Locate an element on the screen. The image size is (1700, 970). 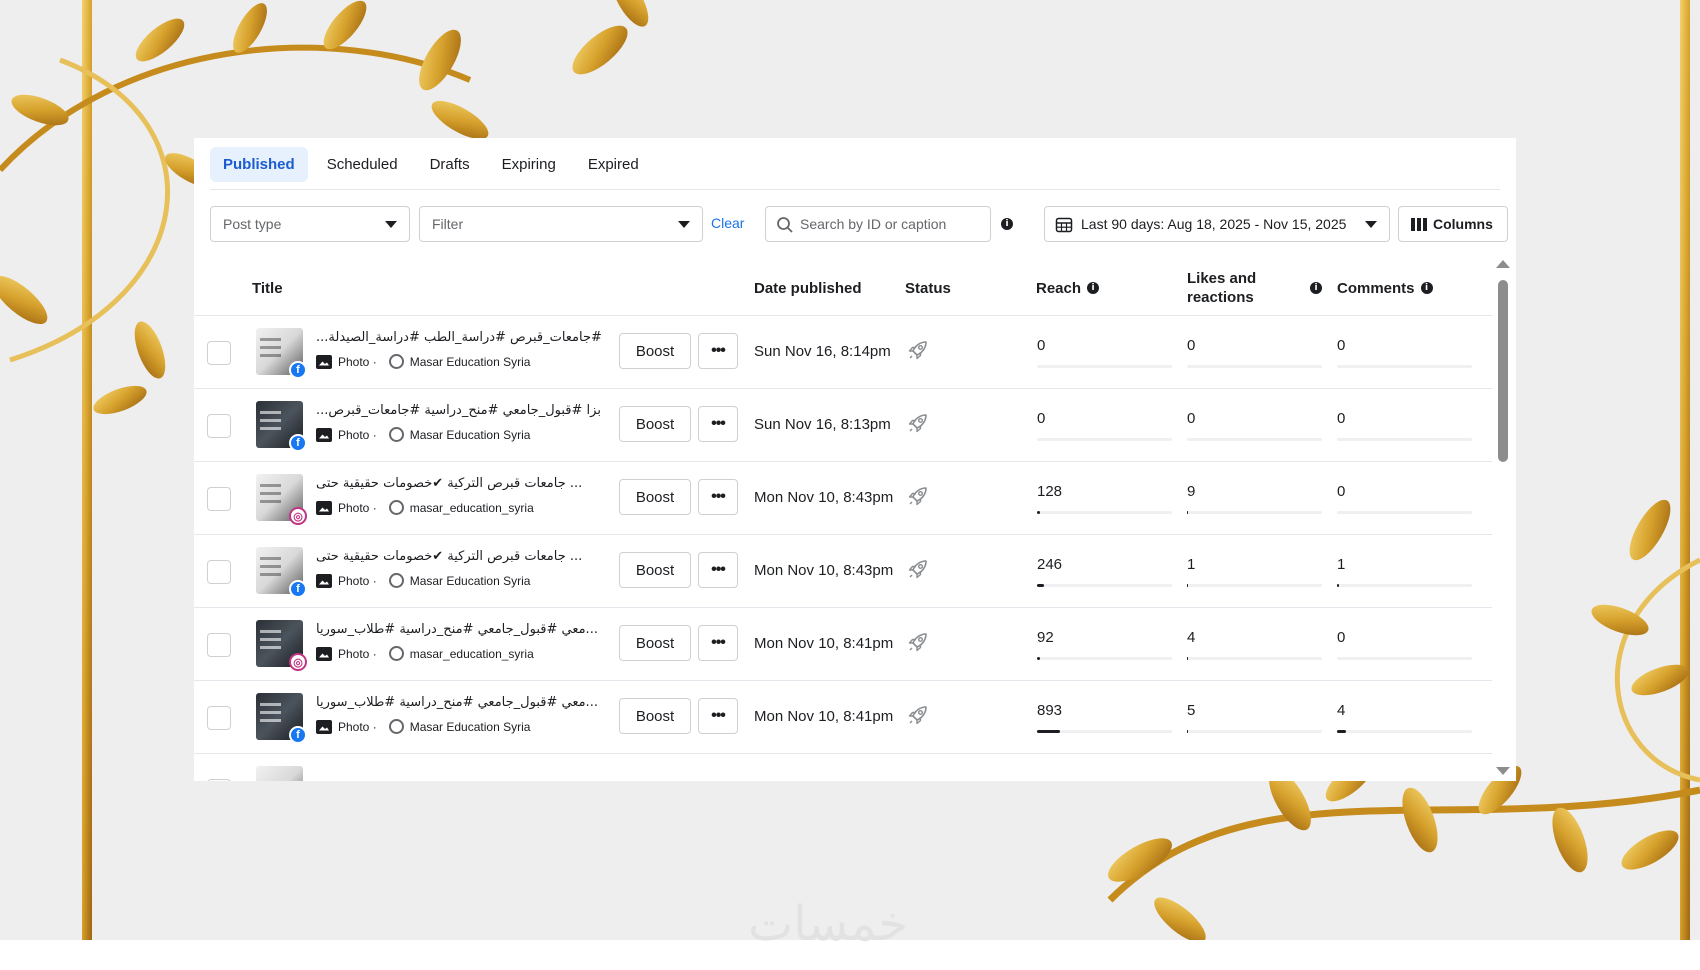
header-comments-label: Comments is located at coordinates (1376, 288).